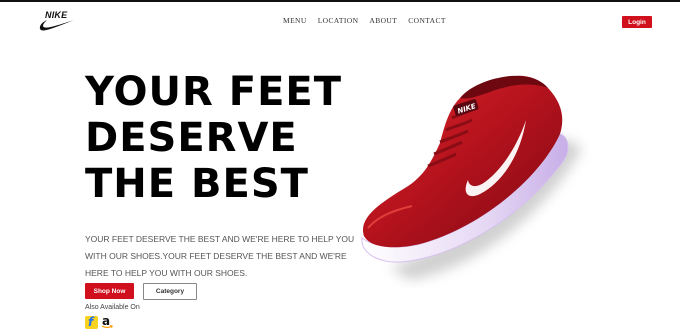 The width and height of the screenshot is (680, 331). Describe the element at coordinates (112, 307) in the screenshot. I see `also-available-label: Also Available On` at that location.